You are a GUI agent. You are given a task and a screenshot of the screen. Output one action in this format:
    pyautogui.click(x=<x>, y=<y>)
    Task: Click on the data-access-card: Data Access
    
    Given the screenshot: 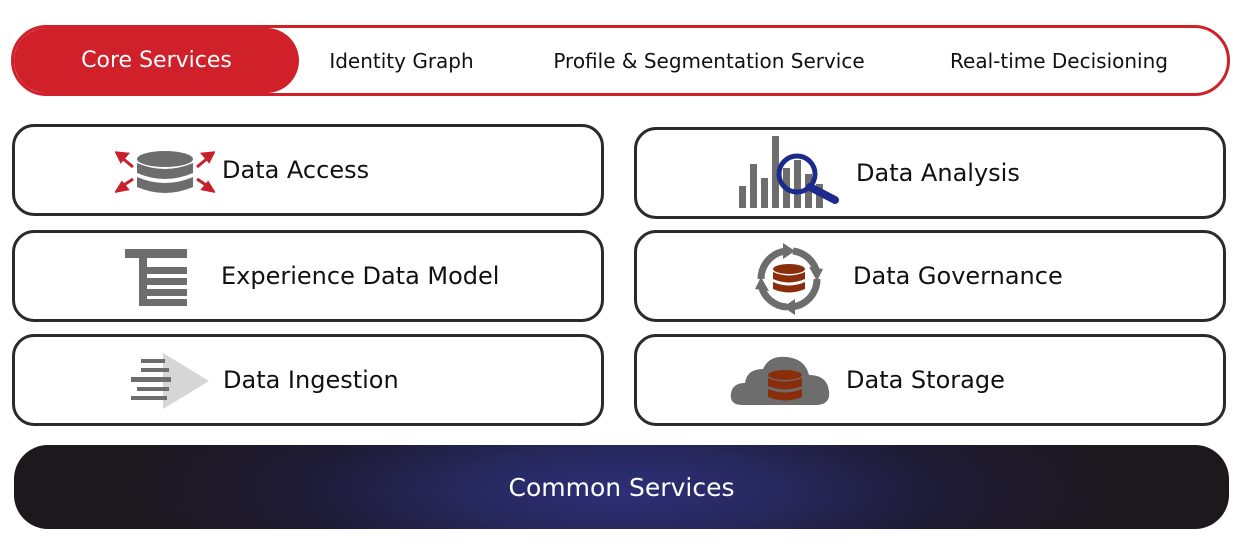 What is the action you would take?
    pyautogui.click(x=308, y=170)
    